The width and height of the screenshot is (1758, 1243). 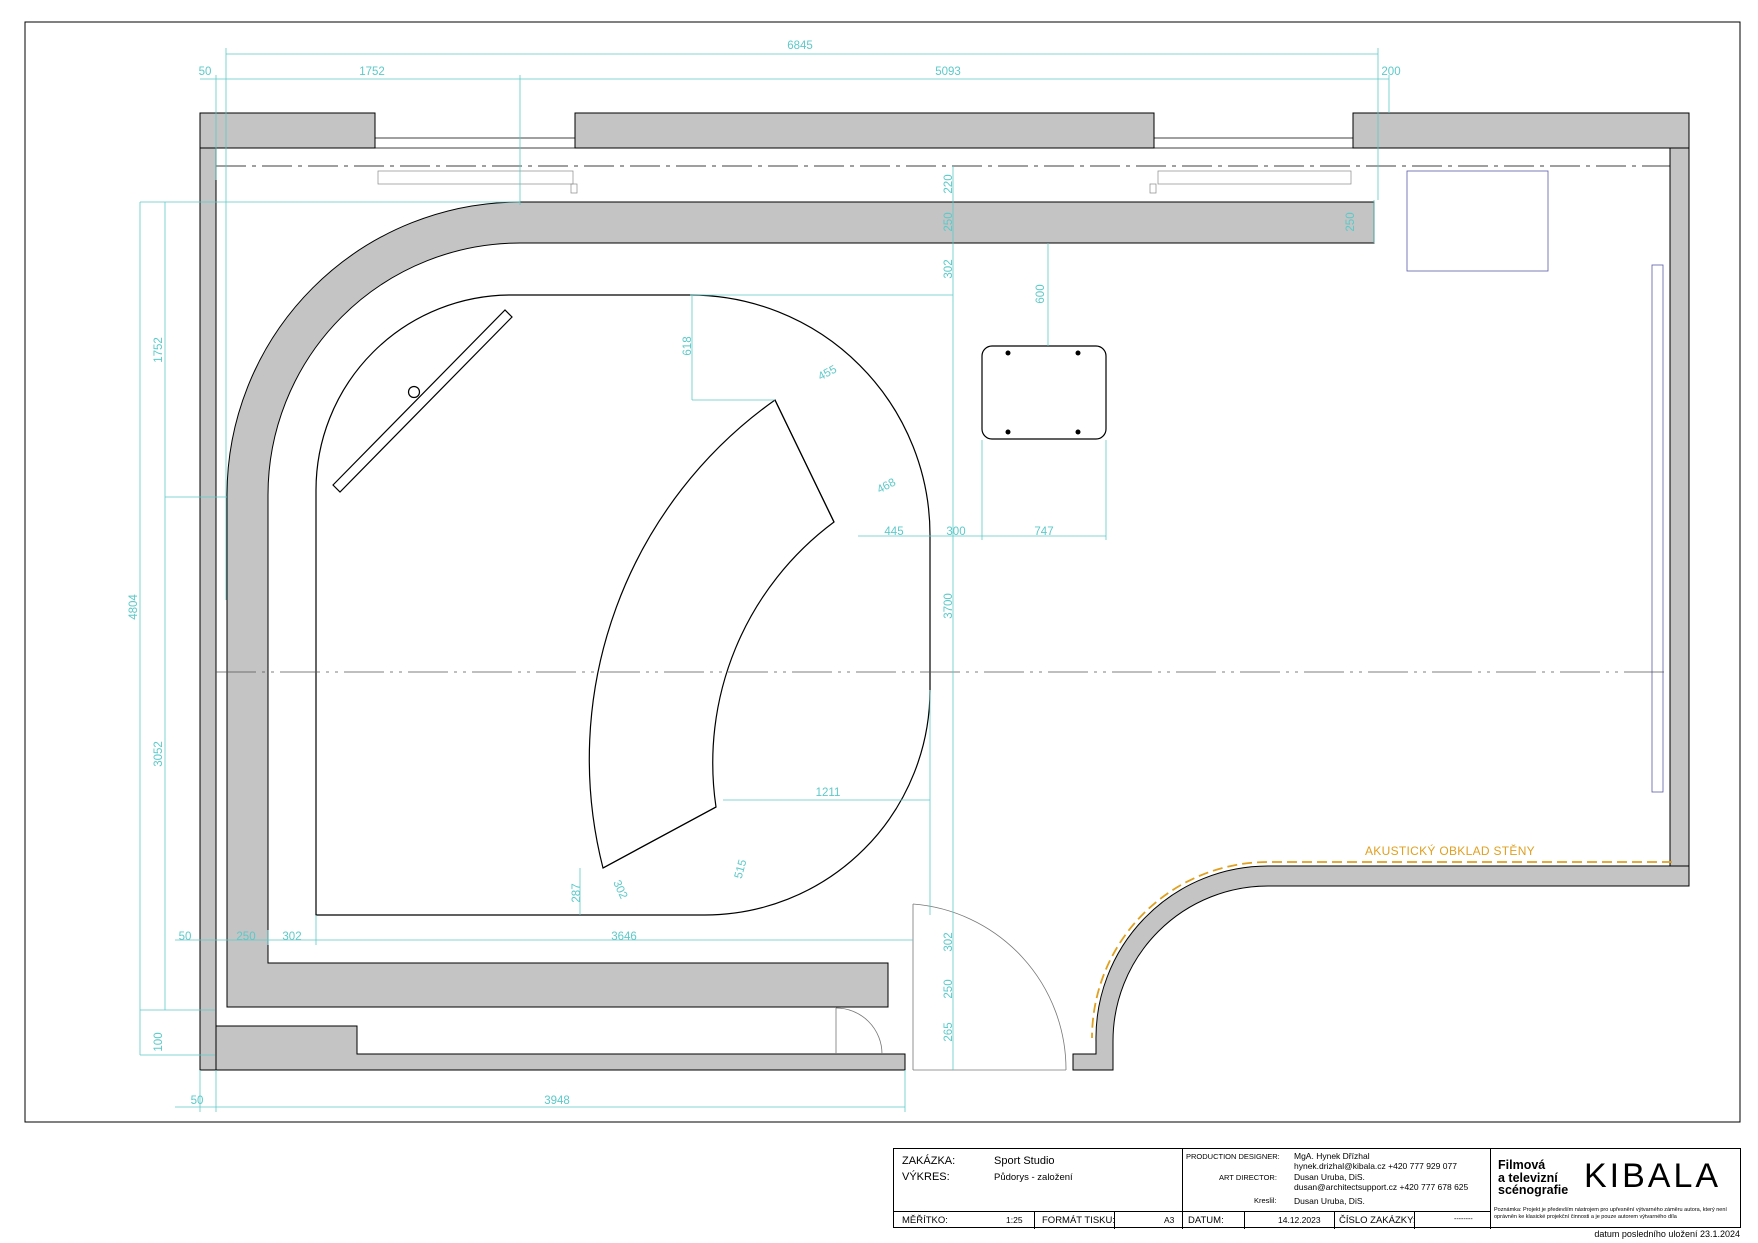 What do you see at coordinates (1033, 1177) in the screenshot?
I see `vykres-value: Půdorys - založení` at bounding box center [1033, 1177].